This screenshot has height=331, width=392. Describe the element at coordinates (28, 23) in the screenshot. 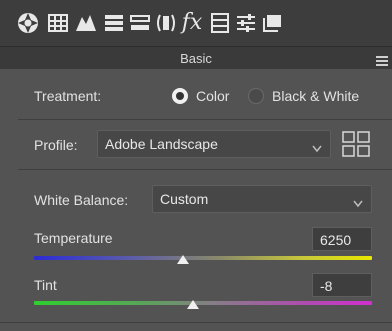

I see `aperture-icon` at that location.